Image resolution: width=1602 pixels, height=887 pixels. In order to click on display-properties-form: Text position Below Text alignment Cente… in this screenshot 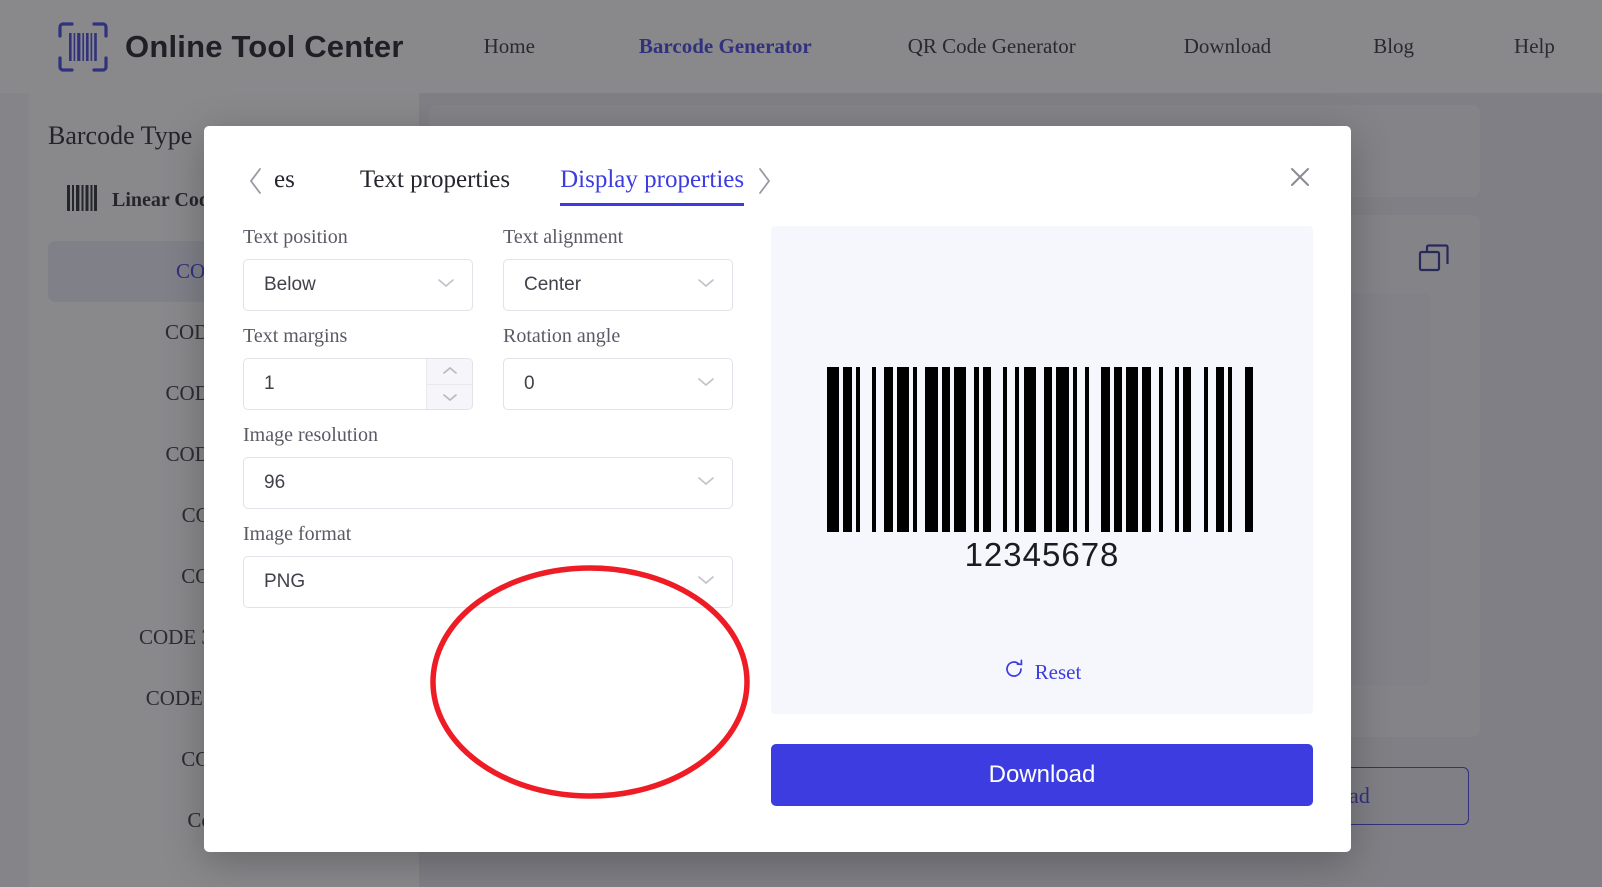, I will do `click(508, 424)`.